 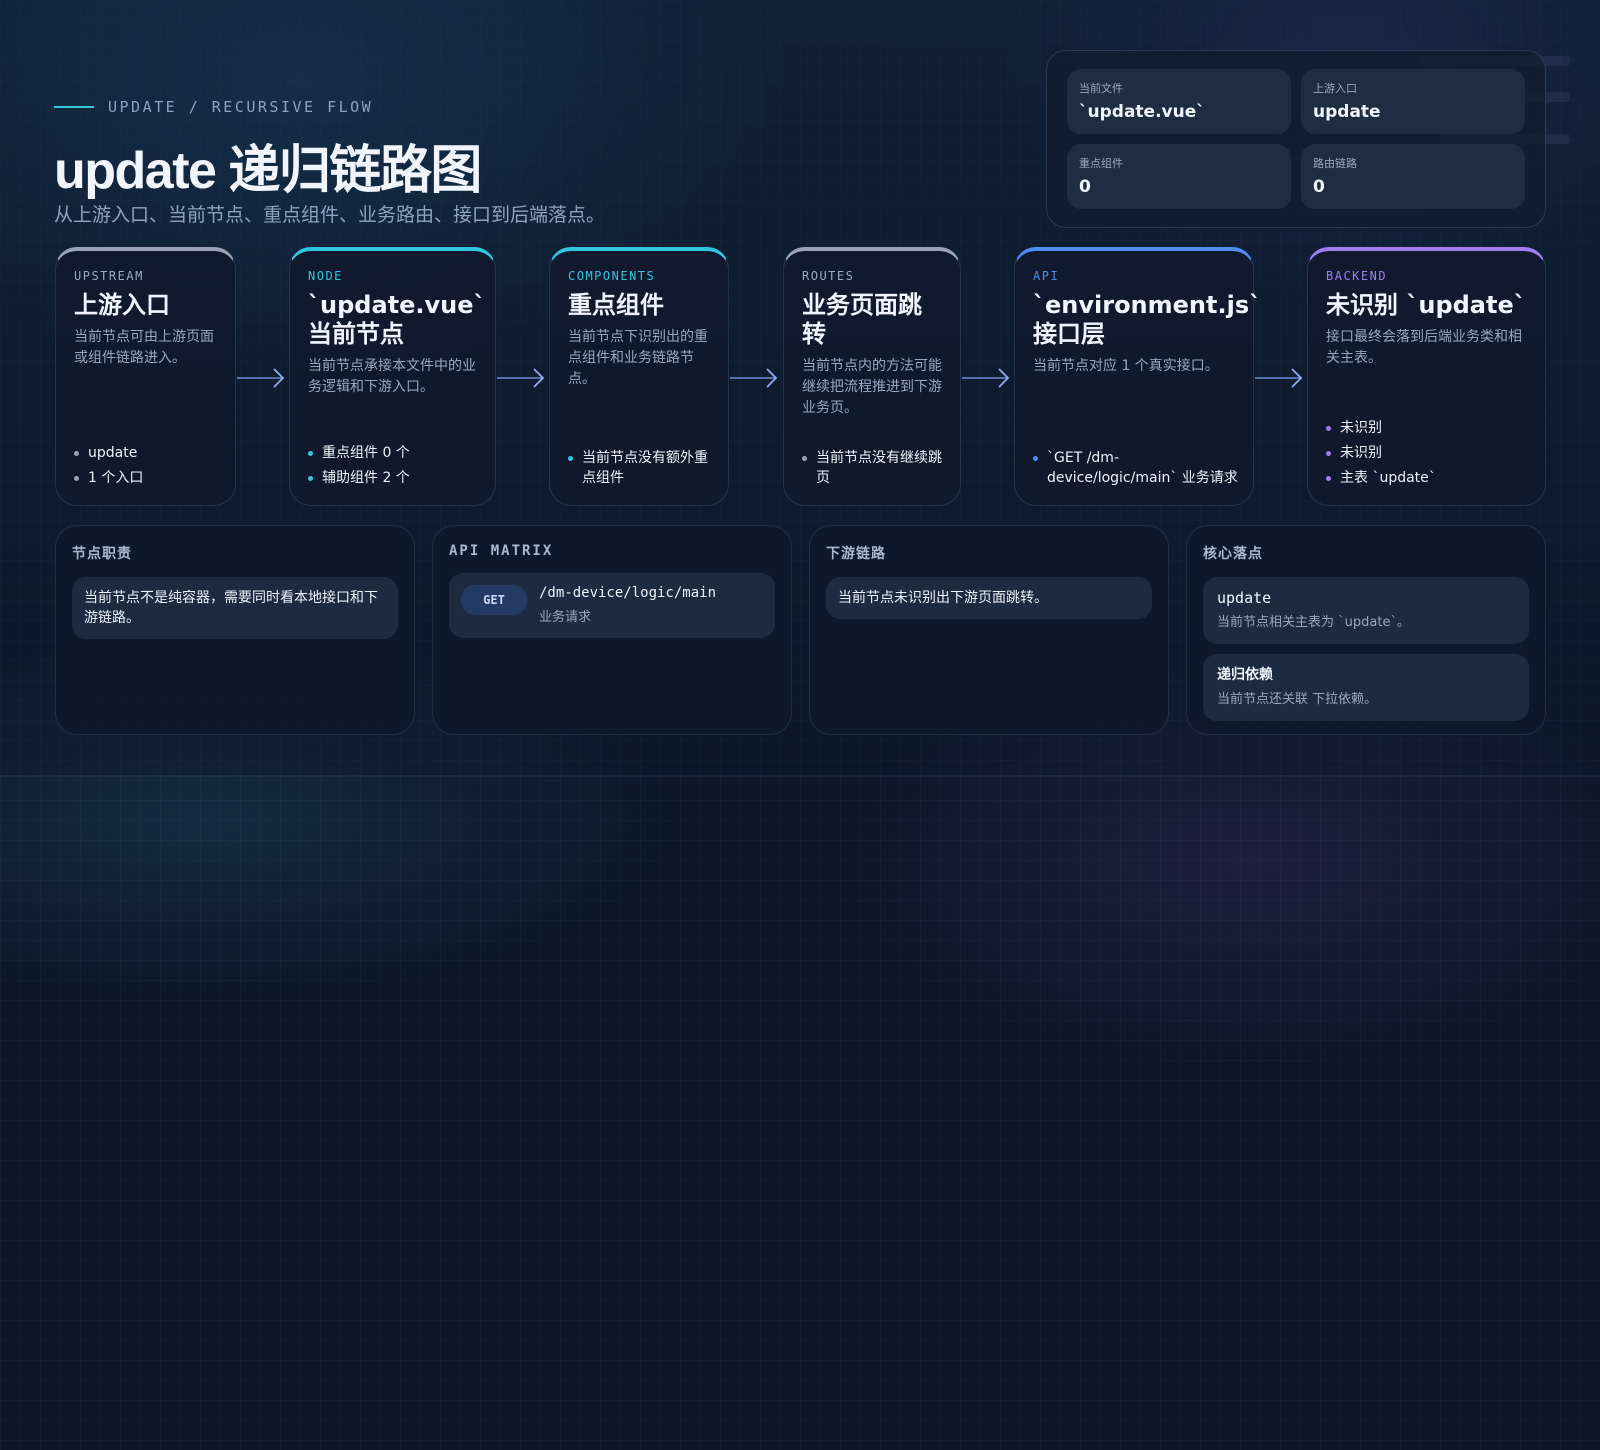 I want to click on card-desc: 当前节点承接本文件中的业务逻辑和下游入口。, so click(x=392, y=376).